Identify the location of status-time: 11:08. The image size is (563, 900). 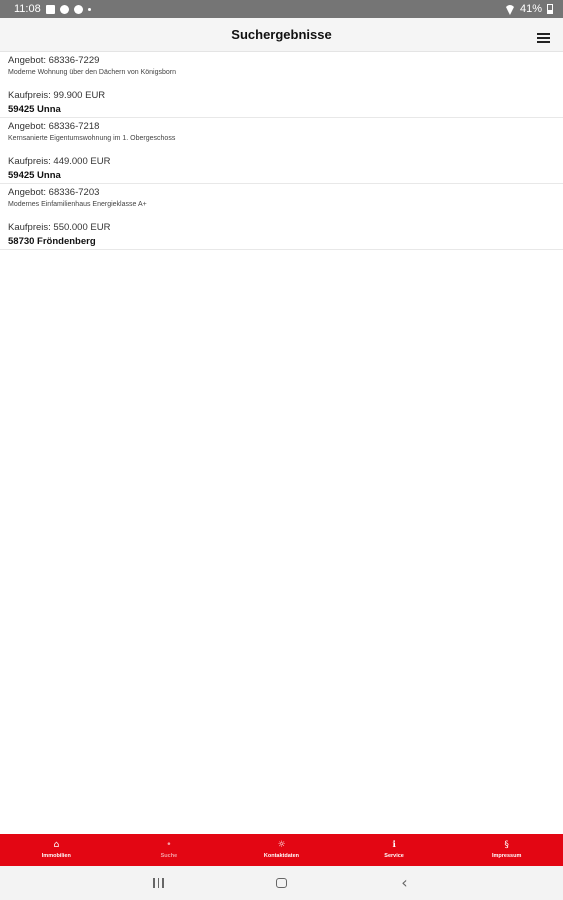
(27, 9).